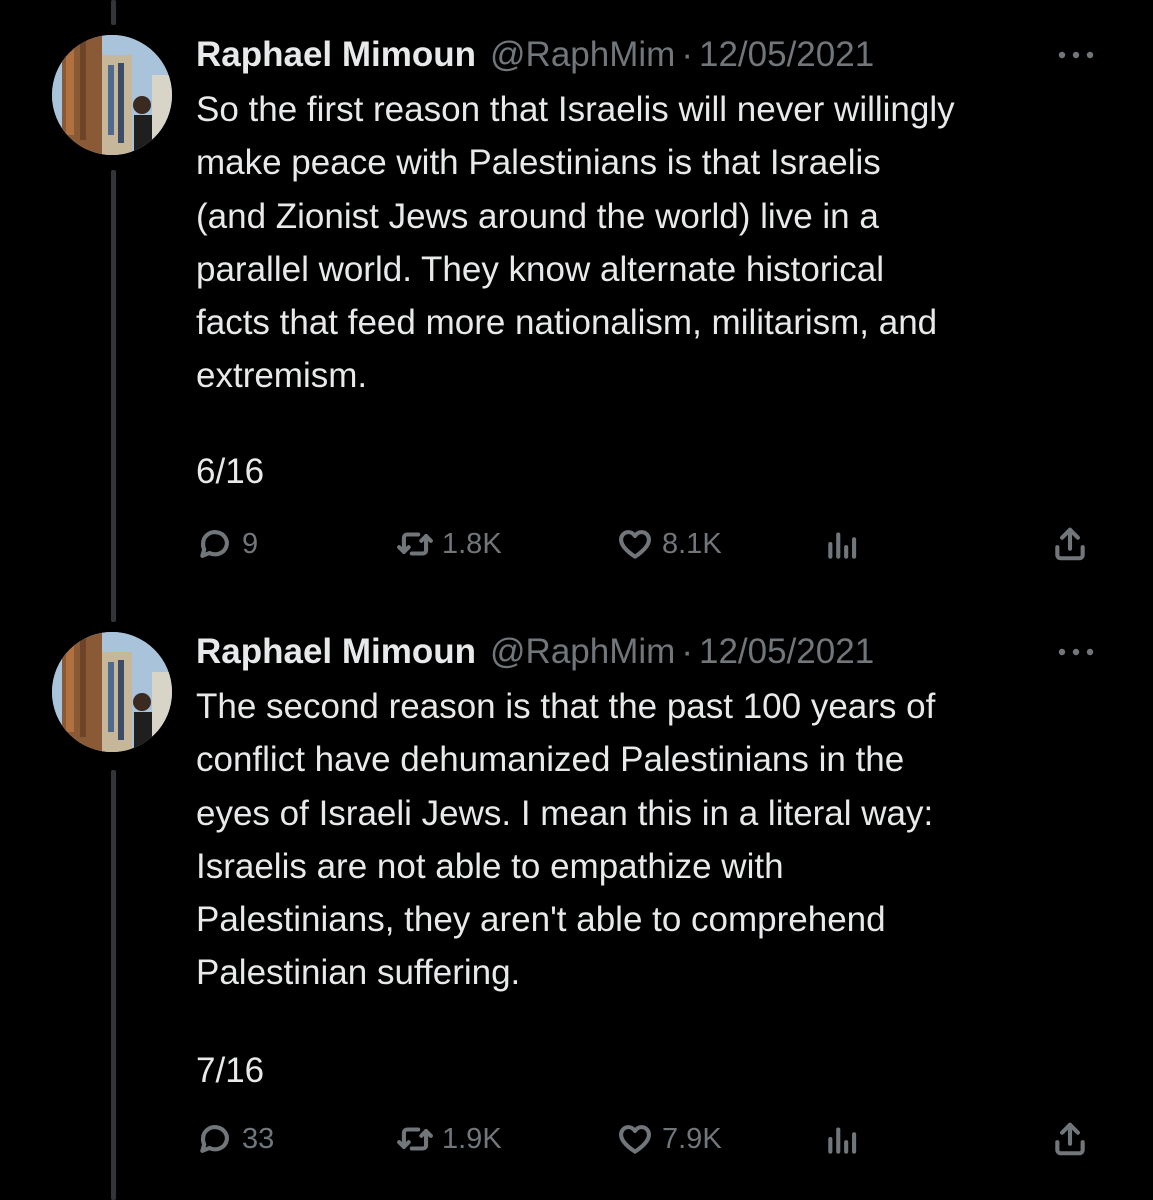  I want to click on retweet-button: 1.8K, so click(449, 544).